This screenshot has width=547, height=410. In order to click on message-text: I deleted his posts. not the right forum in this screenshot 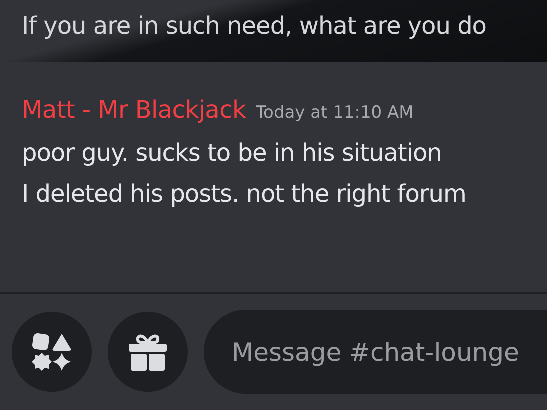, I will do `click(245, 194)`.